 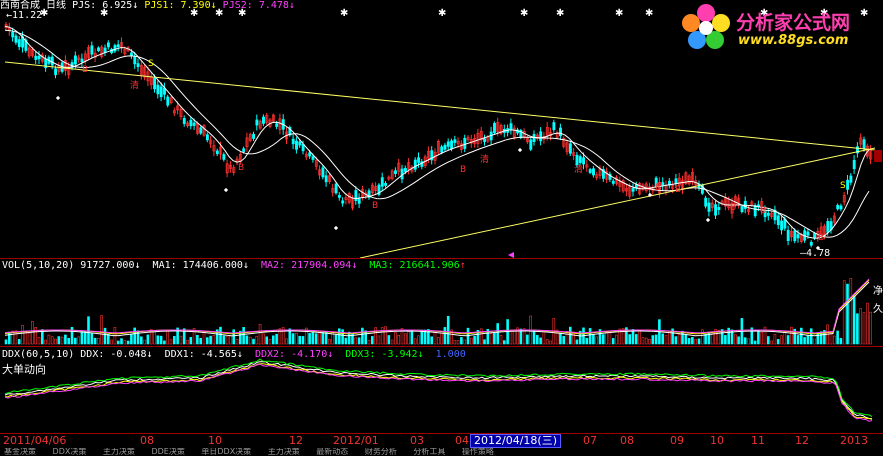 I want to click on signal-label: B, so click(x=733, y=208).